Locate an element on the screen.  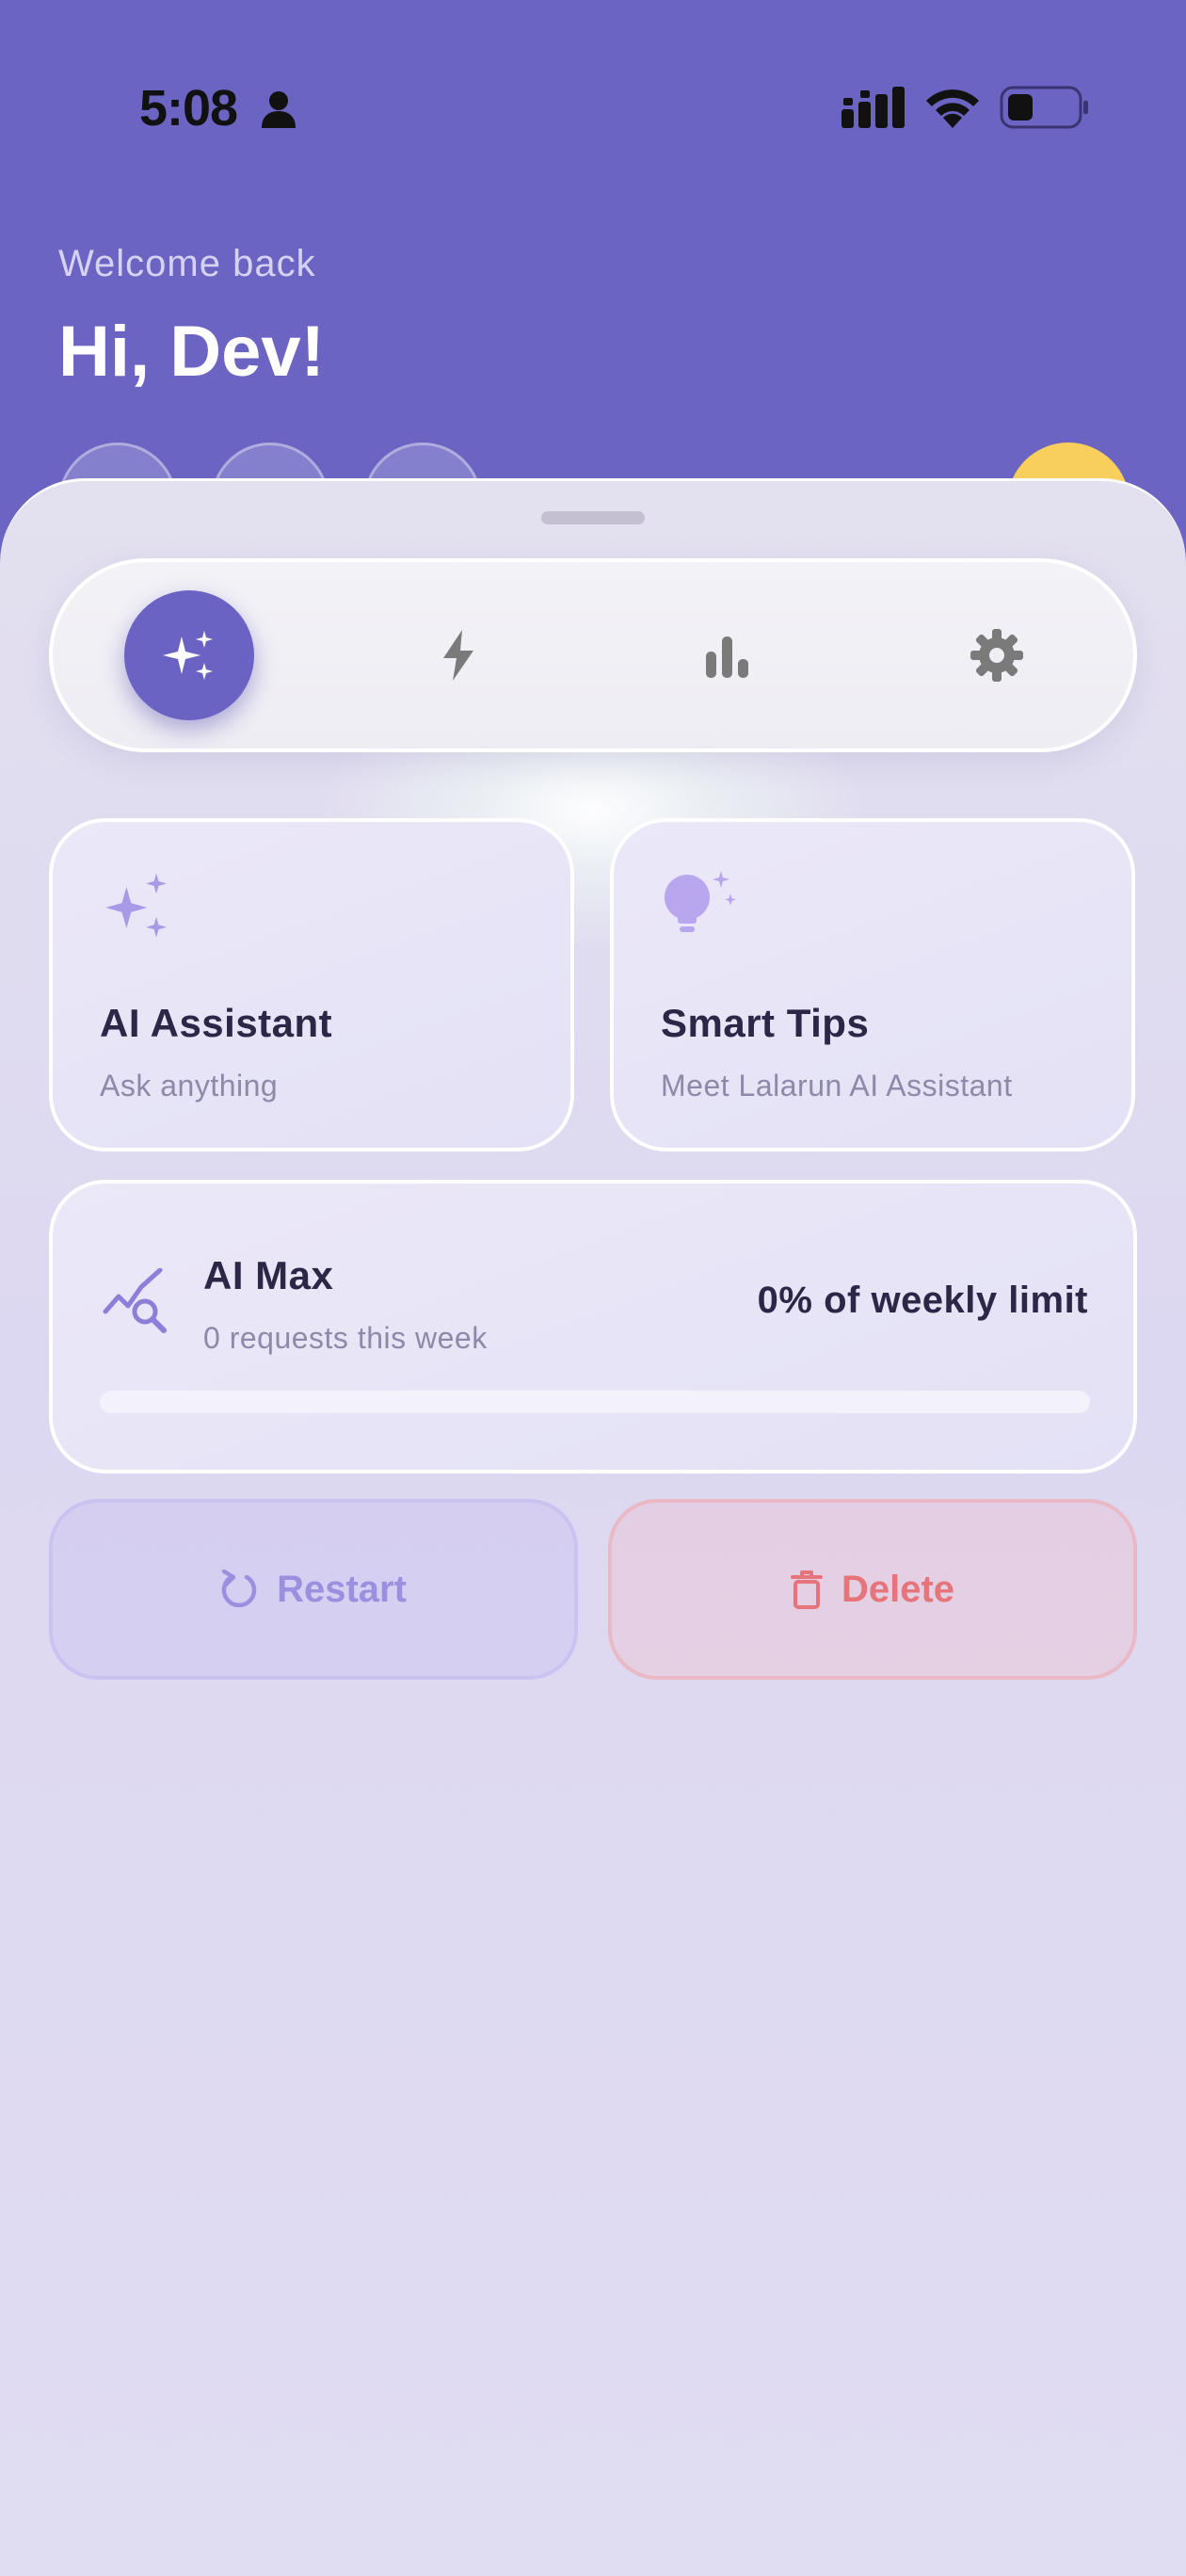
tab-stats is located at coordinates (728, 655).